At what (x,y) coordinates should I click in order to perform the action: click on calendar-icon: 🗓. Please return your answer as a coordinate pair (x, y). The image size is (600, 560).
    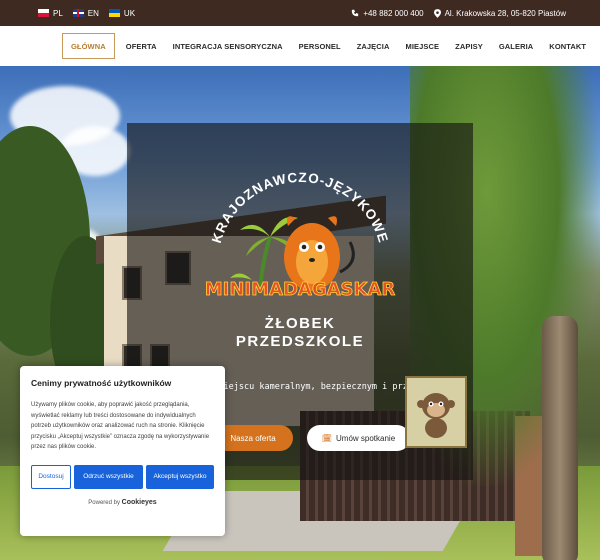
    Looking at the image, I should click on (326, 438).